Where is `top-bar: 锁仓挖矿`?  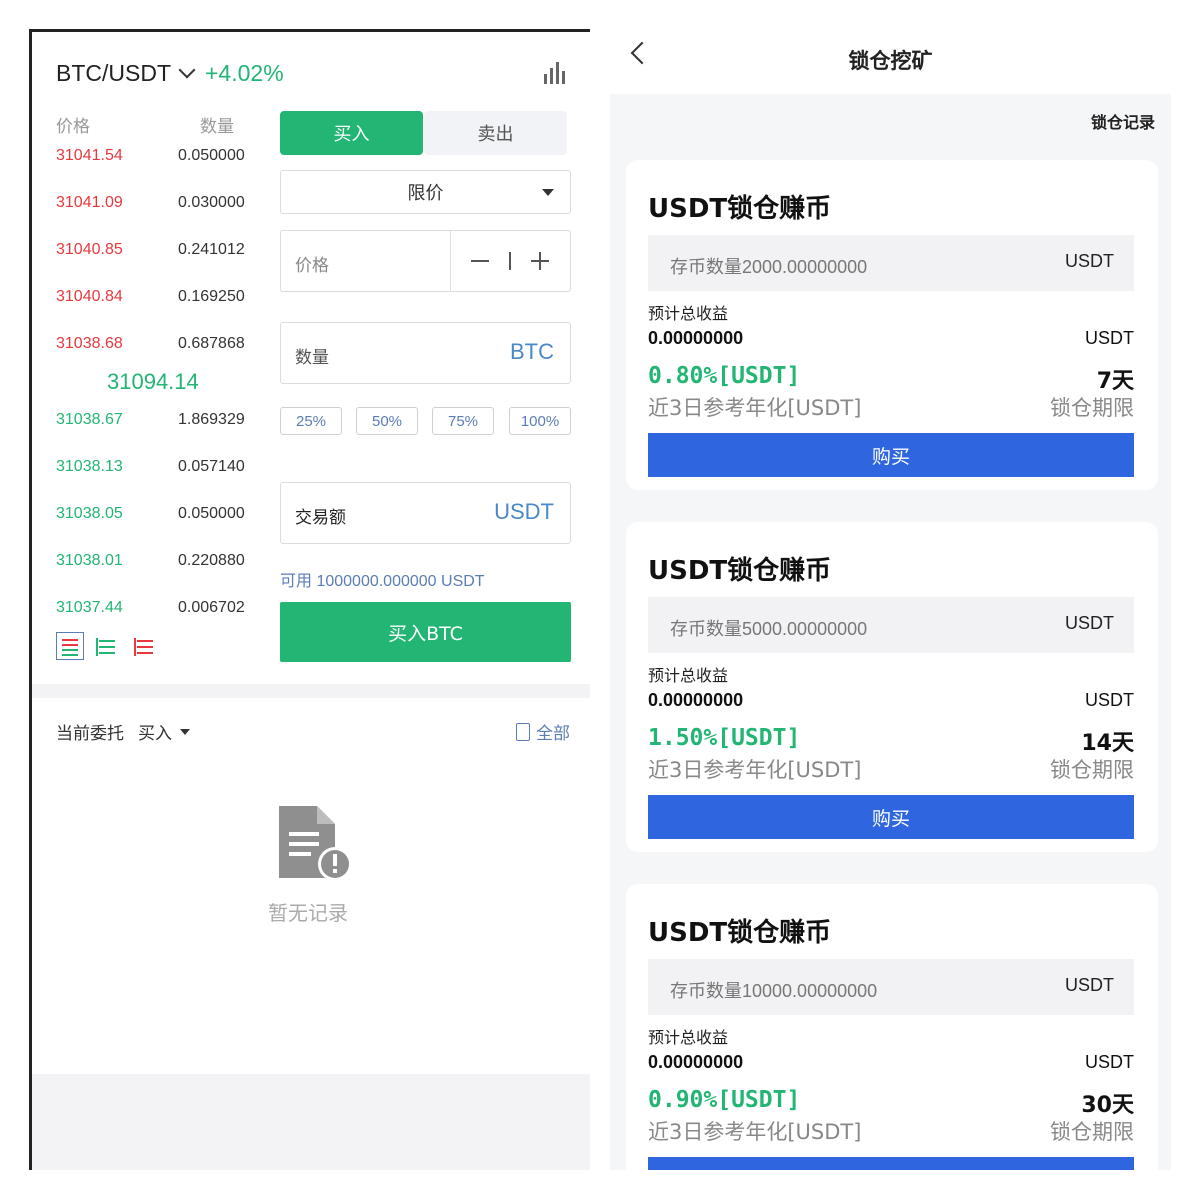
top-bar: 锁仓挖矿 is located at coordinates (890, 61).